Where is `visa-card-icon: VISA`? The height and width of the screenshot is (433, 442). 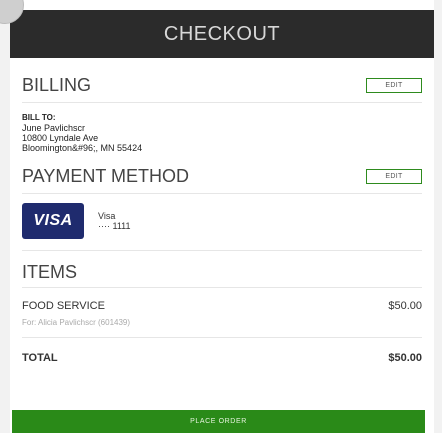 visa-card-icon: VISA is located at coordinates (53, 221).